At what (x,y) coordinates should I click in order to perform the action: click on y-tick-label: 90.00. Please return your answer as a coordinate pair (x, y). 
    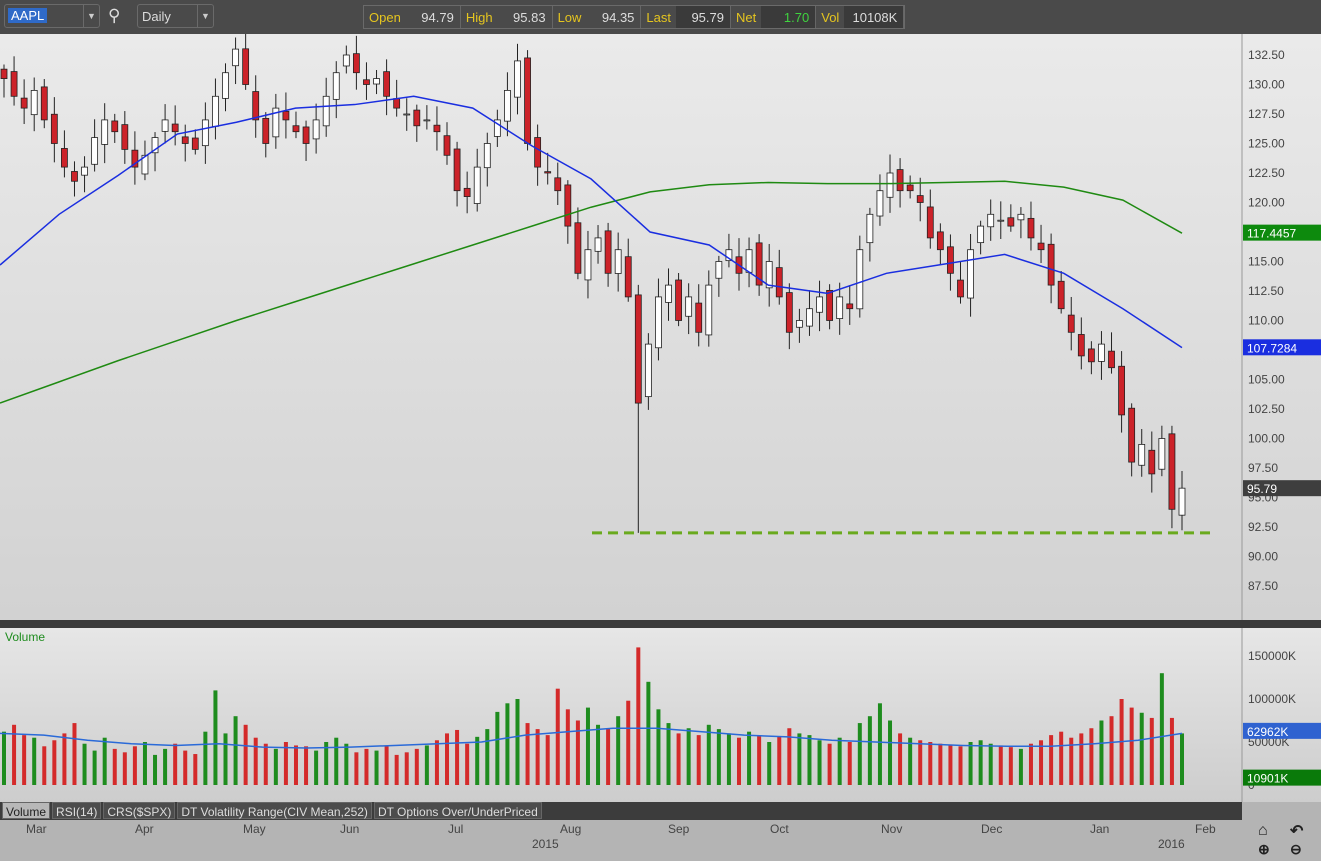
    Looking at the image, I should click on (1263, 557).